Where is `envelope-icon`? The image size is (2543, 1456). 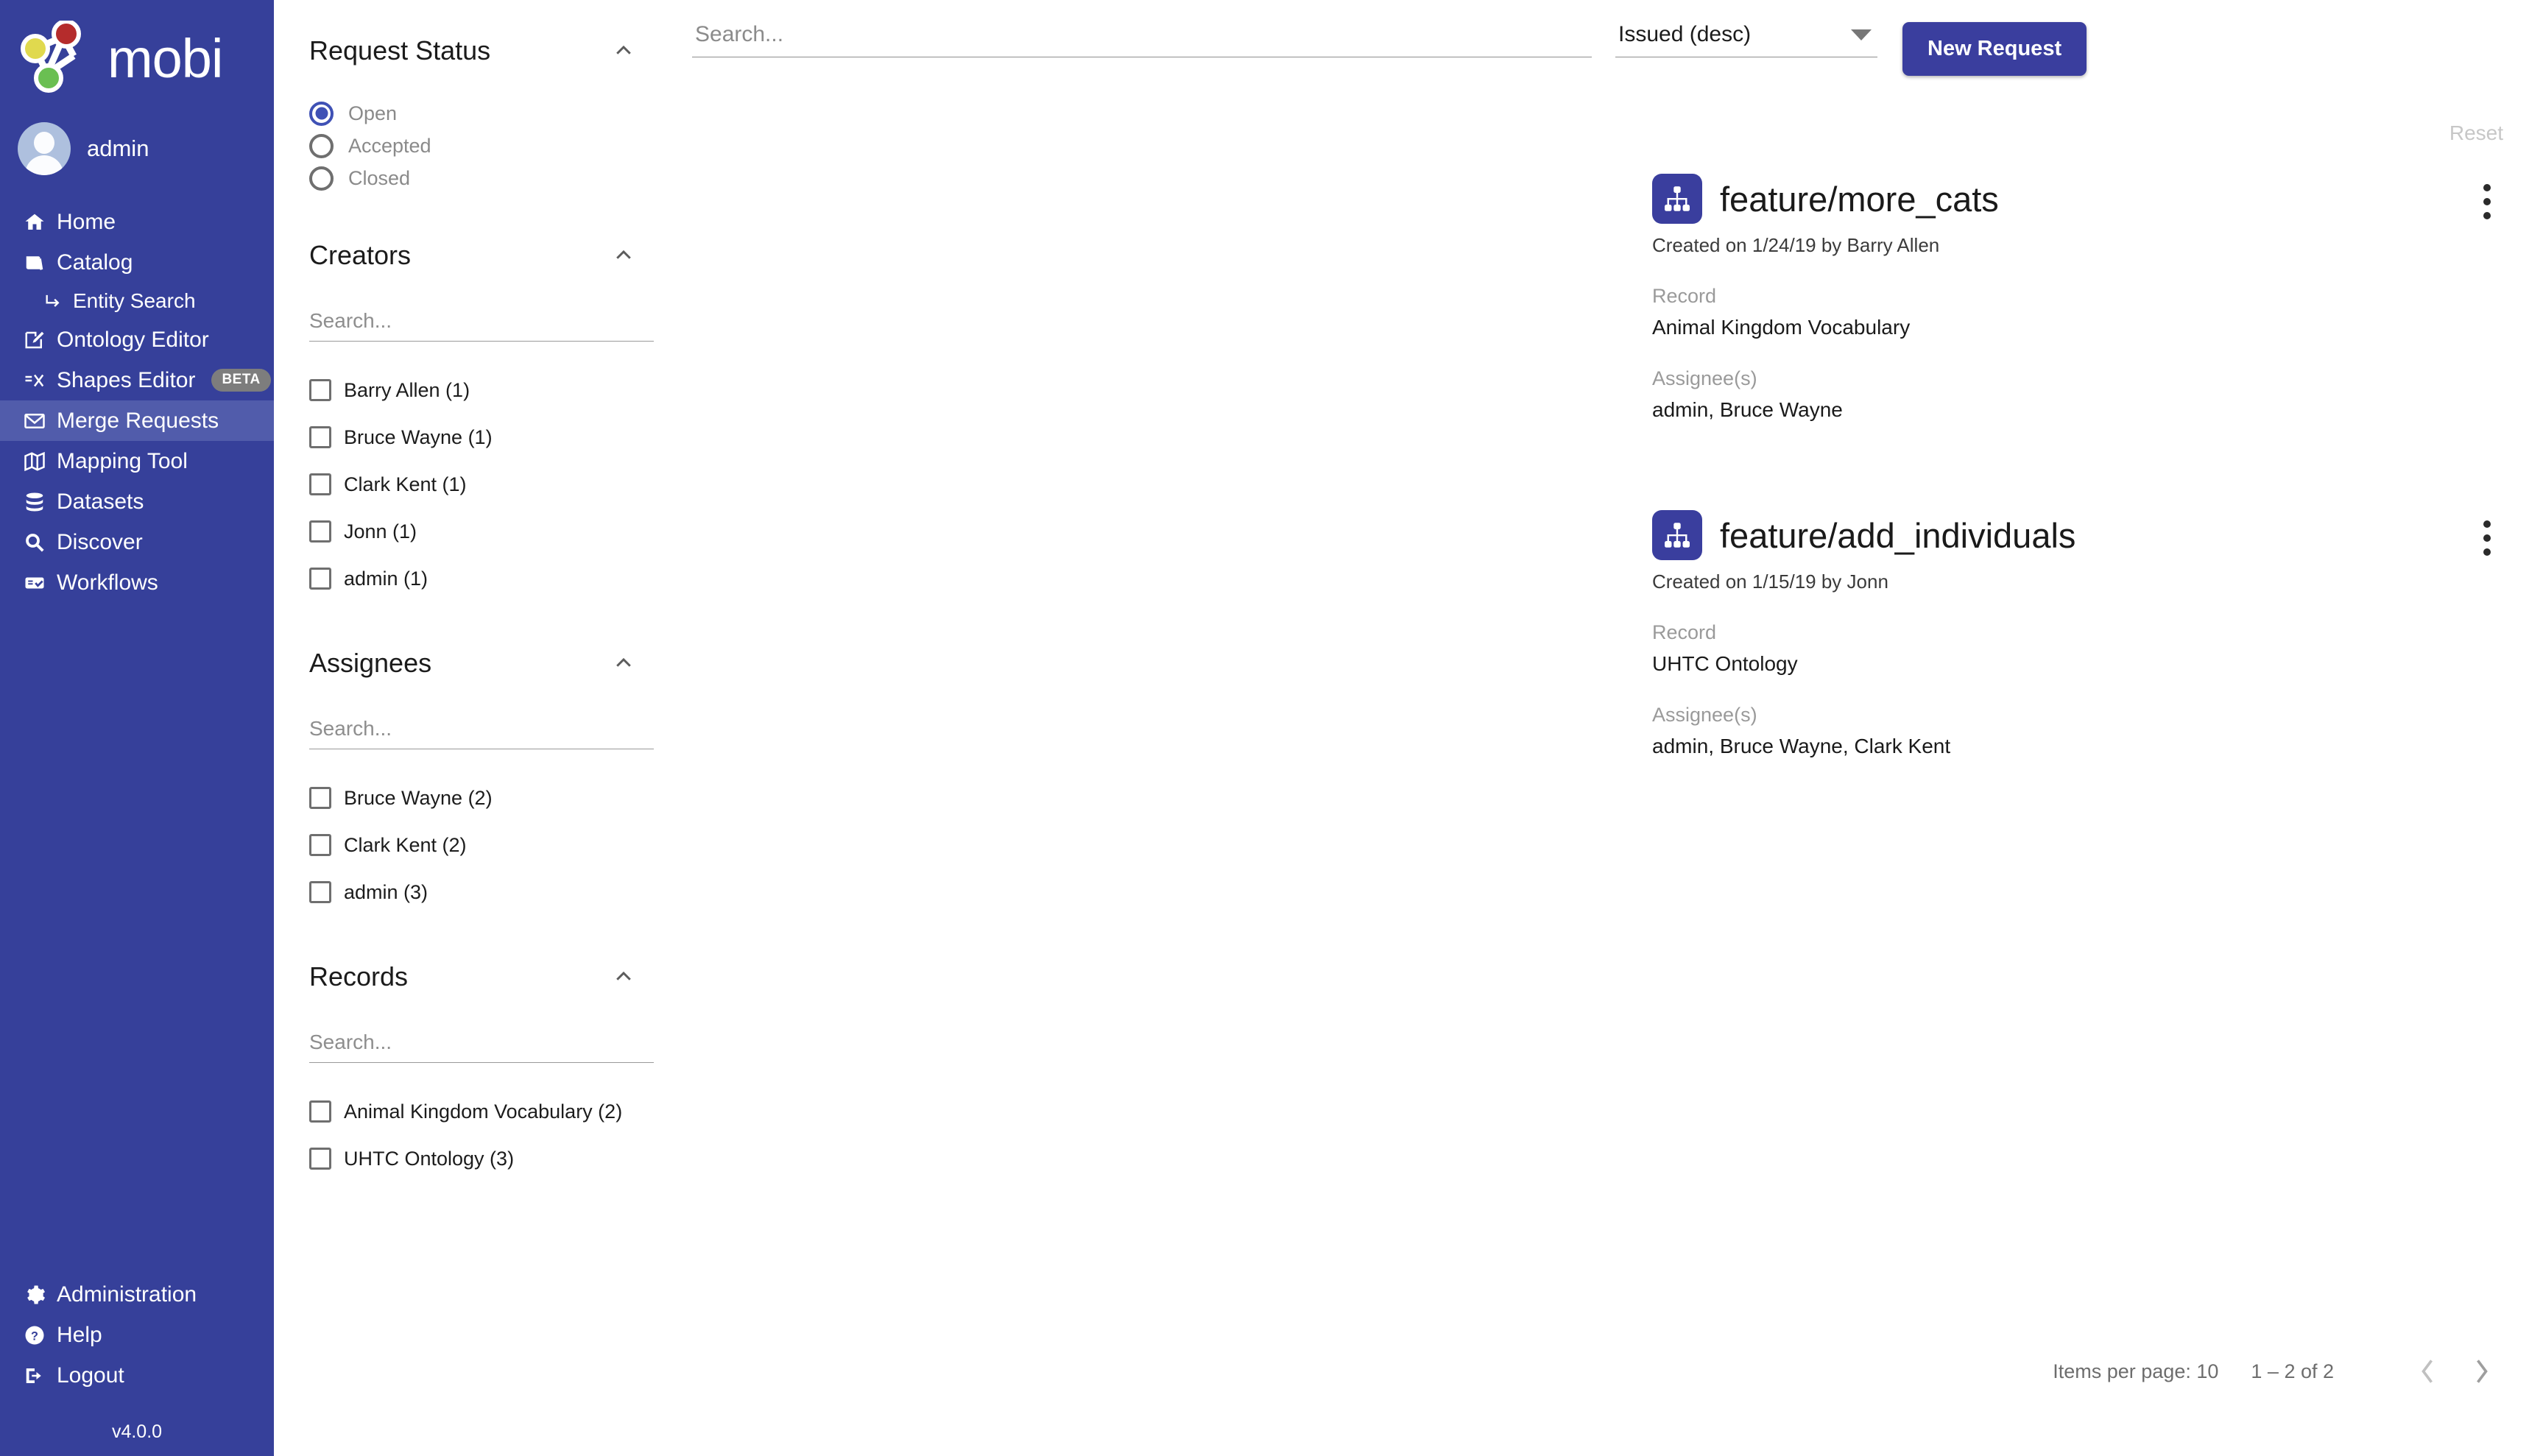 envelope-icon is located at coordinates (34, 421).